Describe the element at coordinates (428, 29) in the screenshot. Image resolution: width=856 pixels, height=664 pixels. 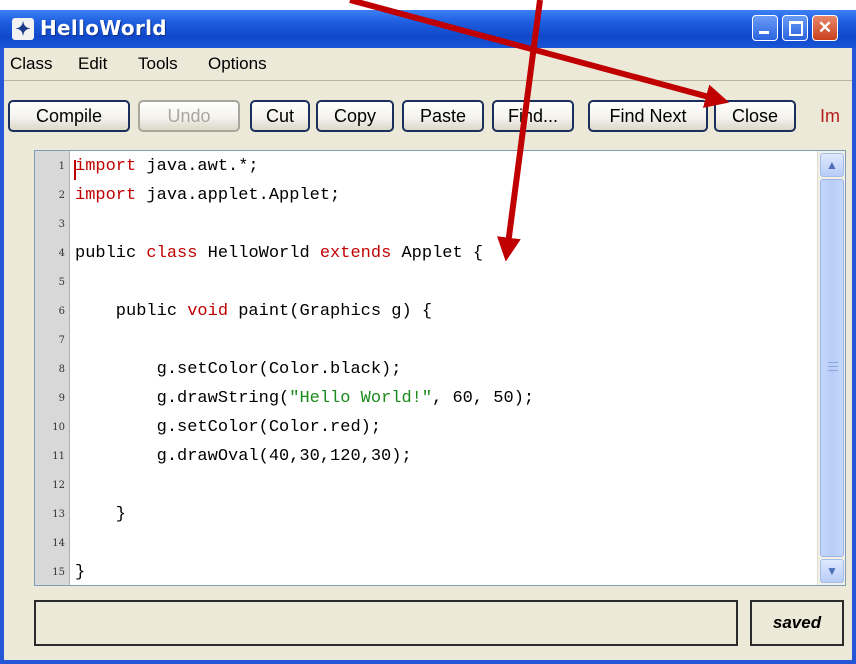
I see `title-bar: ✦ HelloWorld ✕` at that location.